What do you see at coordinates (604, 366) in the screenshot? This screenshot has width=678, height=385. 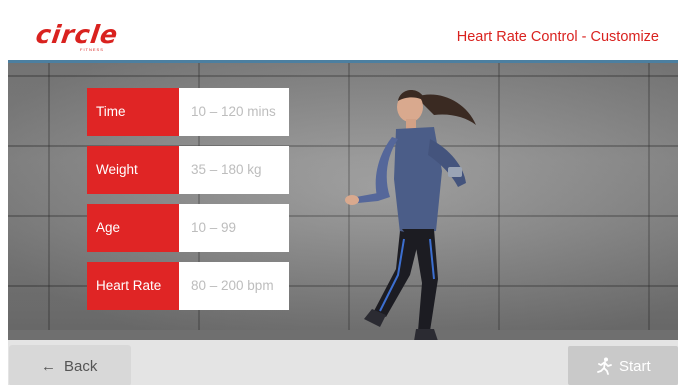 I see `runner-icon` at bounding box center [604, 366].